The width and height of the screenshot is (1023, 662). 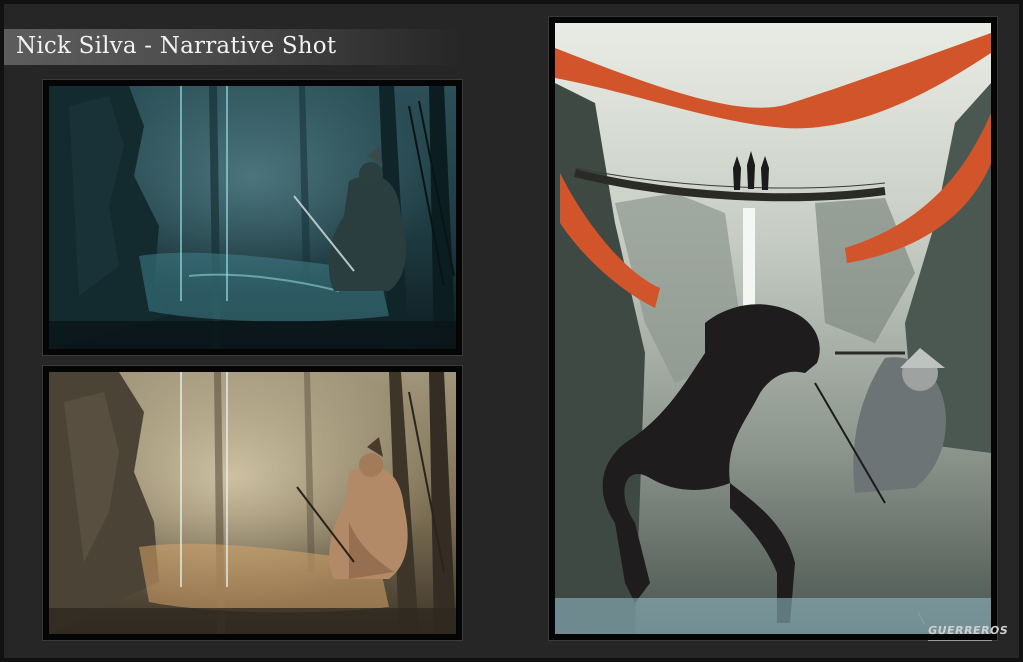 What do you see at coordinates (968, 630) in the screenshot?
I see `watermark-text: GUERREROS` at bounding box center [968, 630].